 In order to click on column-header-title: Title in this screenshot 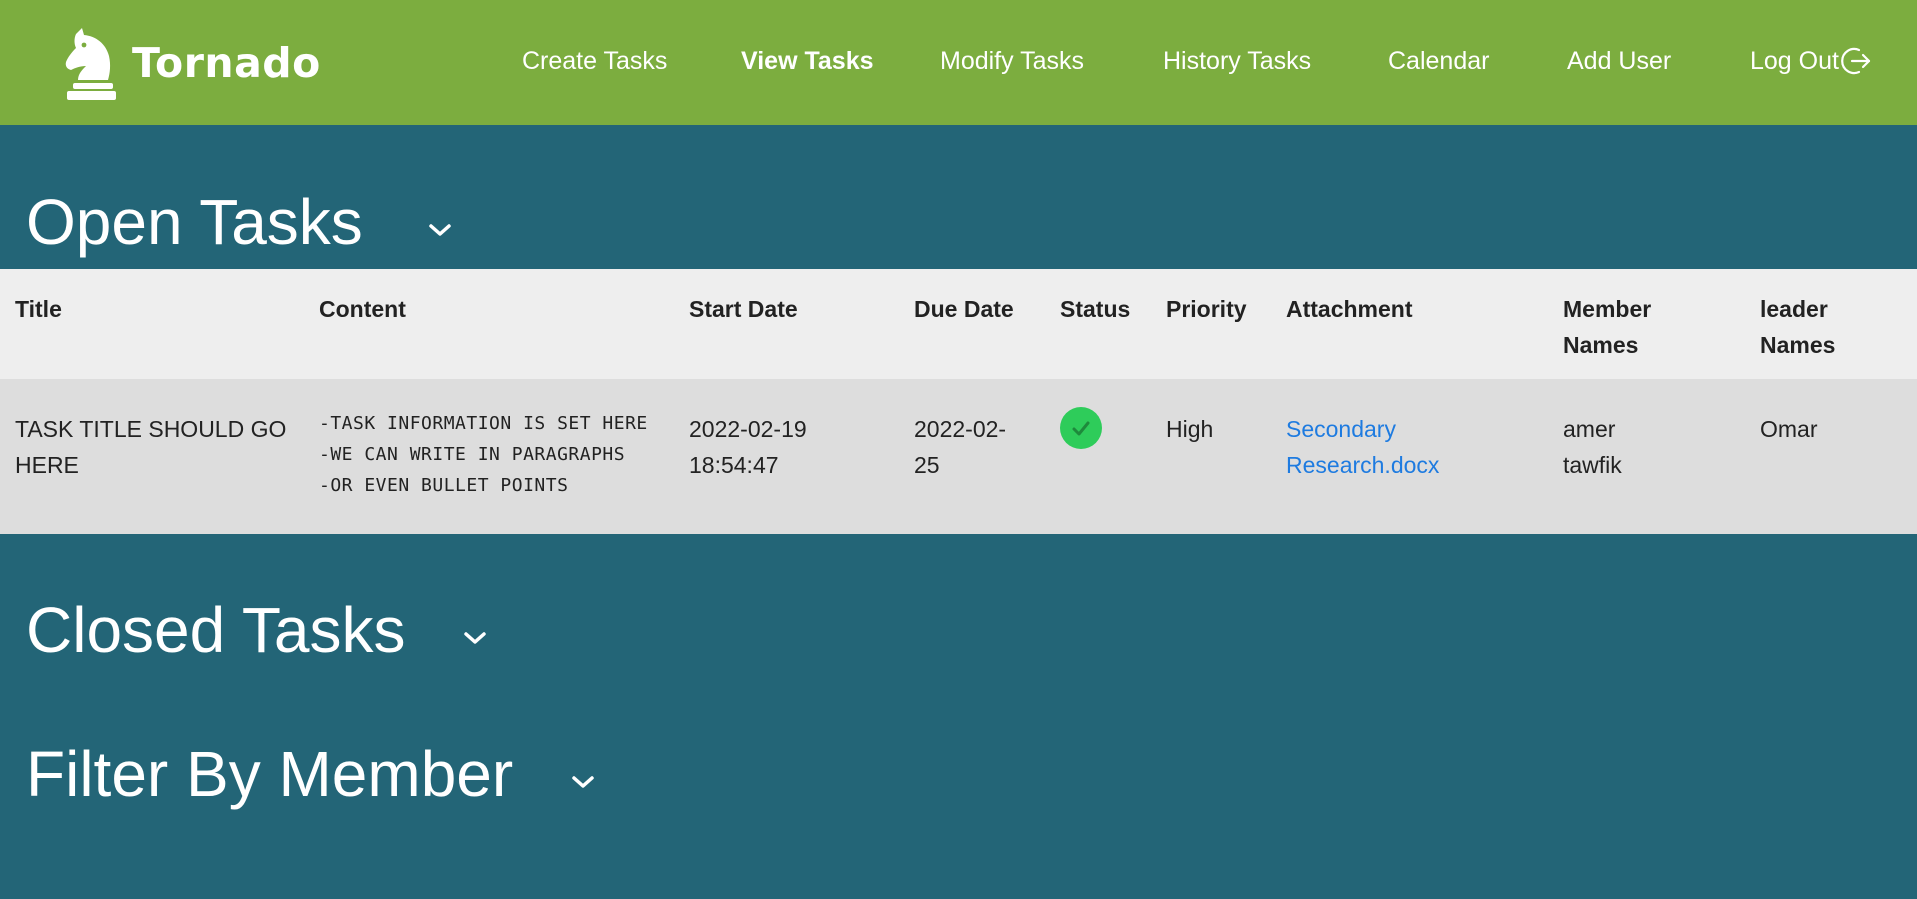, I will do `click(38, 309)`.